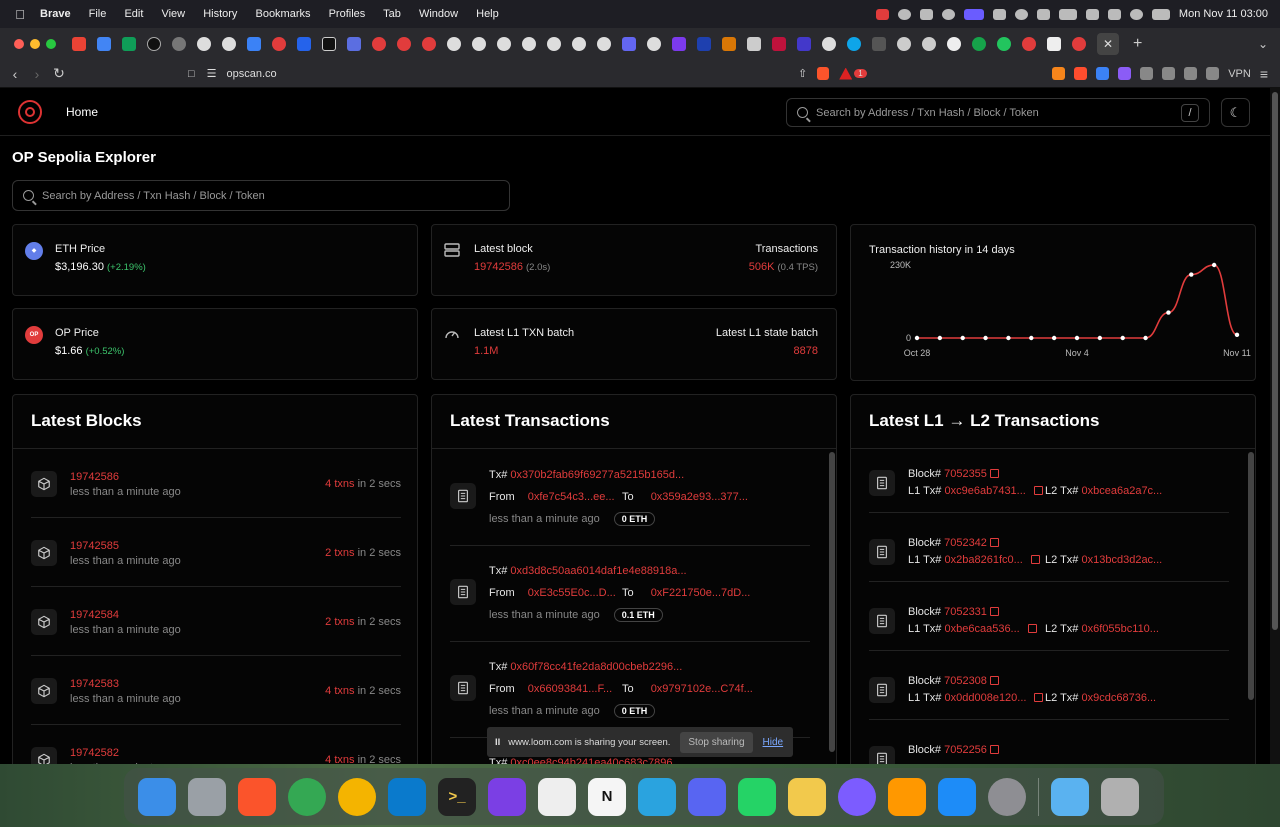  What do you see at coordinates (257, 796) in the screenshot?
I see `dock-brave-icon` at bounding box center [257, 796].